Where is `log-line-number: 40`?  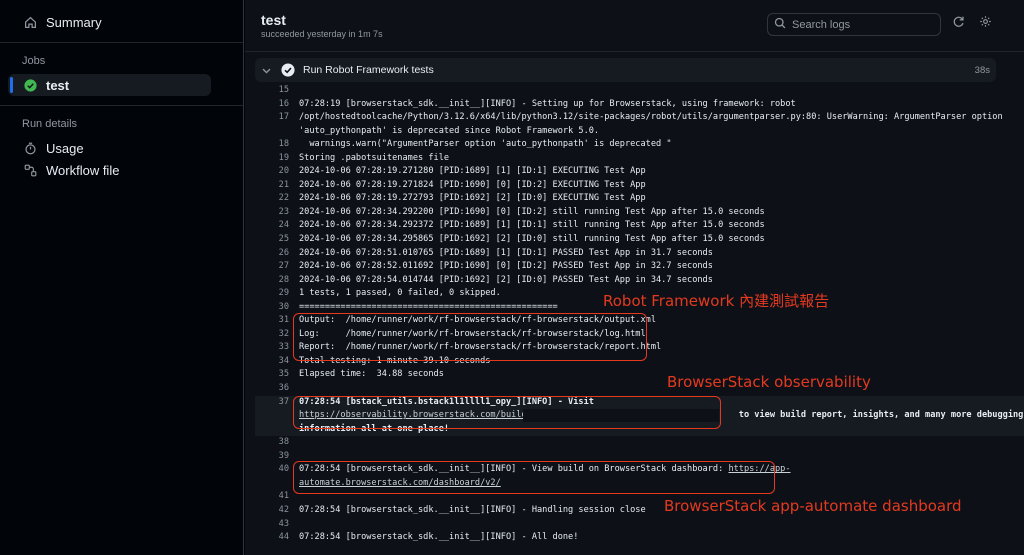
log-line-number: 40 is located at coordinates (272, 470).